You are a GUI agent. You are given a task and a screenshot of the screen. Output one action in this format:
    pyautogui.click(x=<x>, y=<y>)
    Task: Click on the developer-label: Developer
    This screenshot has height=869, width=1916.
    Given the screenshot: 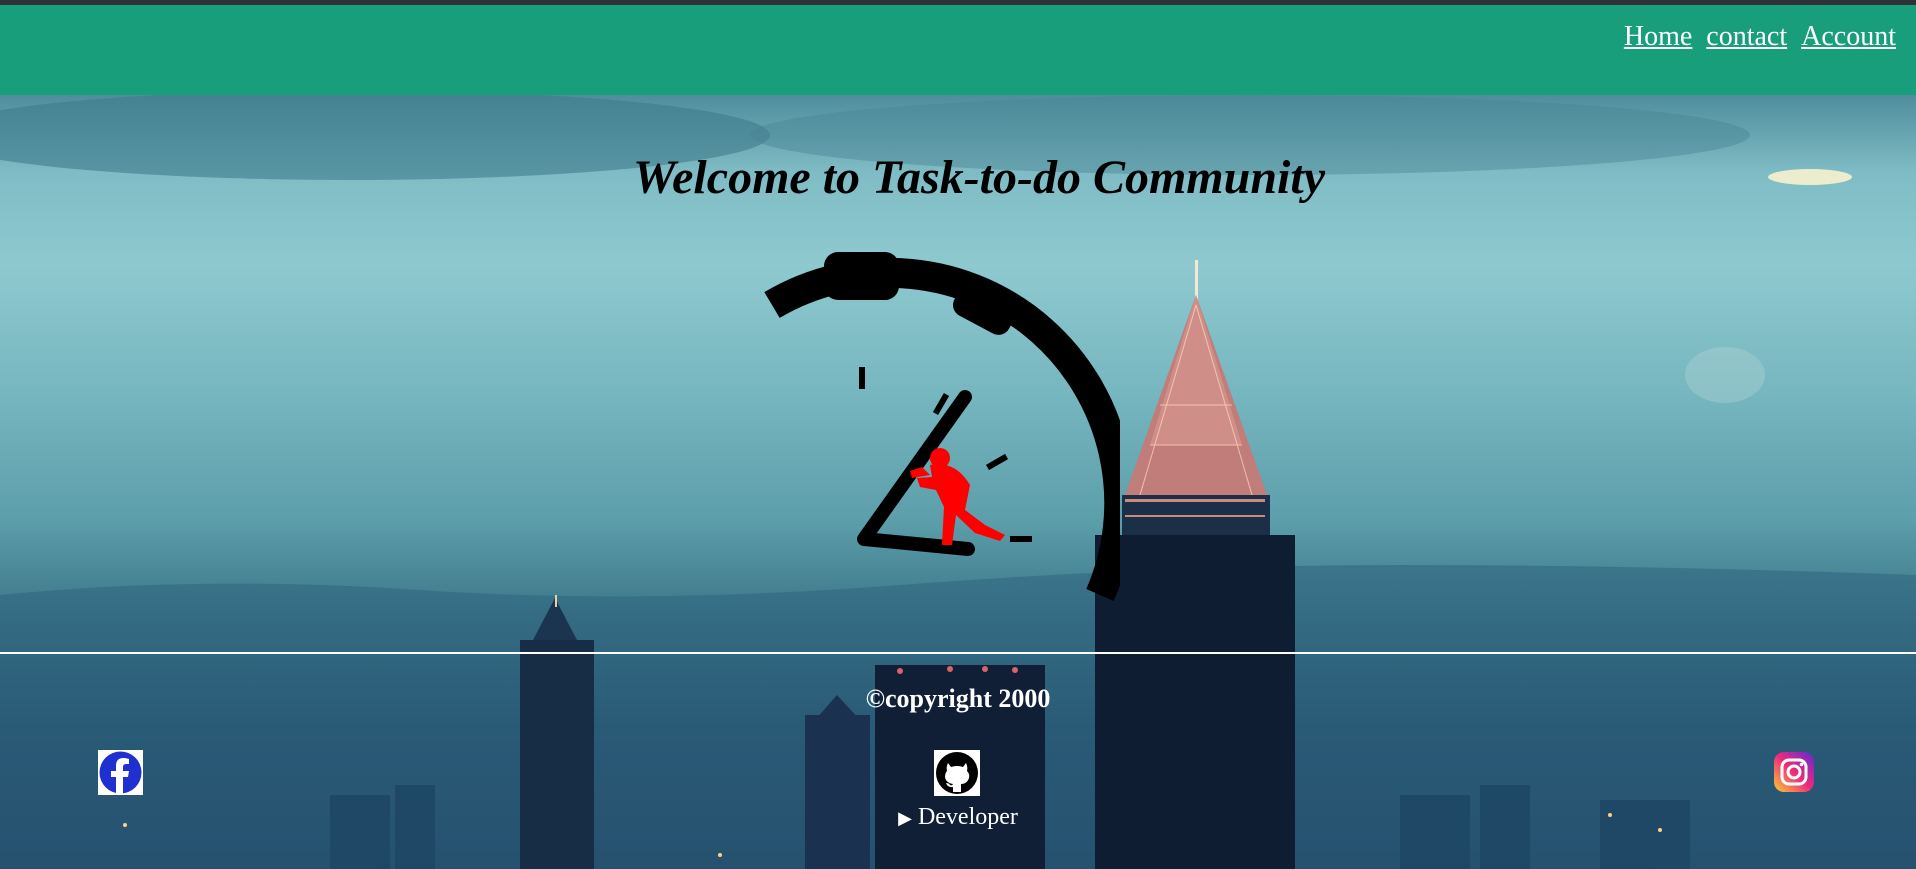 What is the action you would take?
    pyautogui.click(x=967, y=817)
    